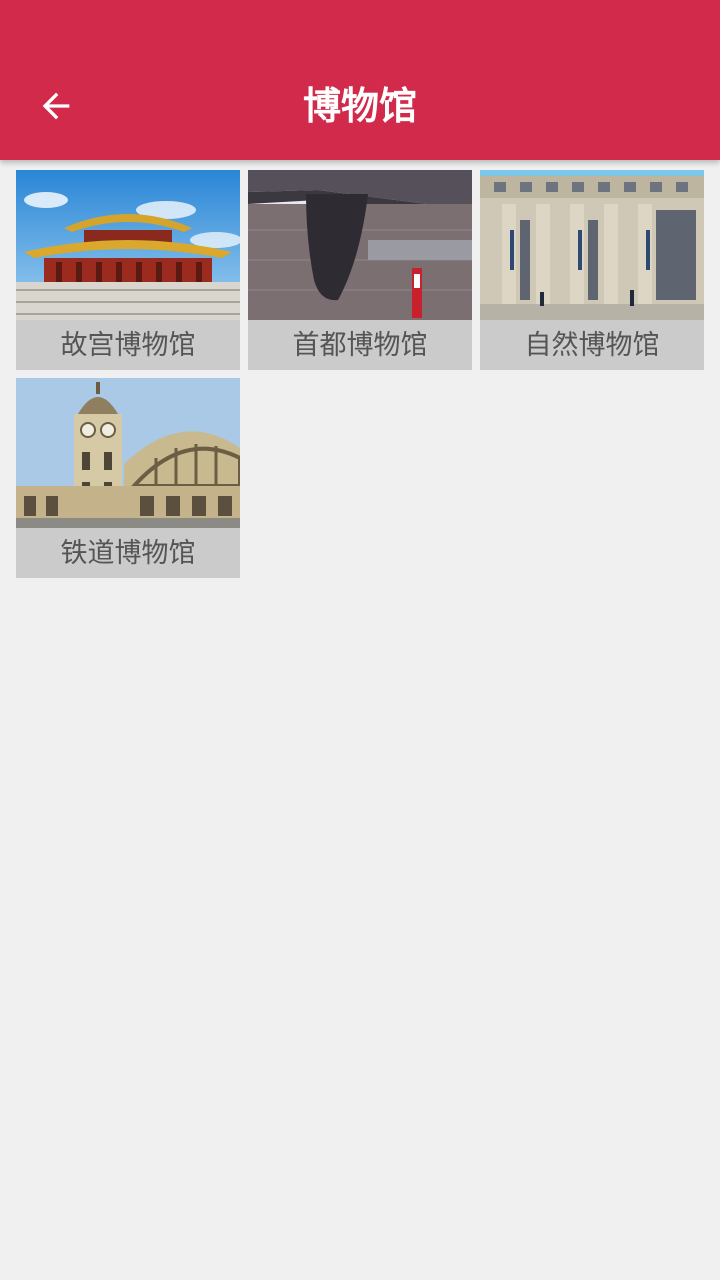 The width and height of the screenshot is (720, 1280). Describe the element at coordinates (592, 245) in the screenshot. I see `natural-history-museum-photo` at that location.